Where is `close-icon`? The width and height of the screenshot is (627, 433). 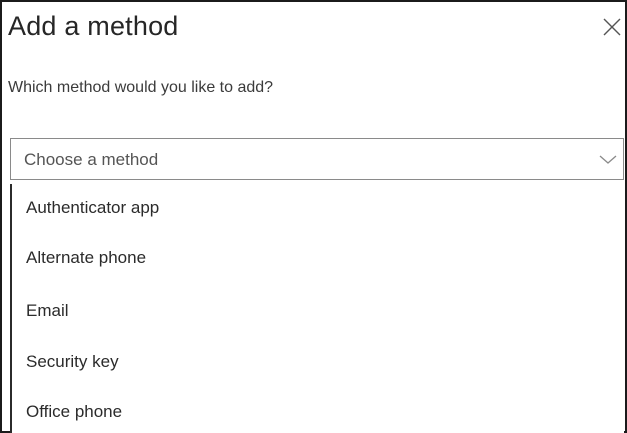 close-icon is located at coordinates (612, 27).